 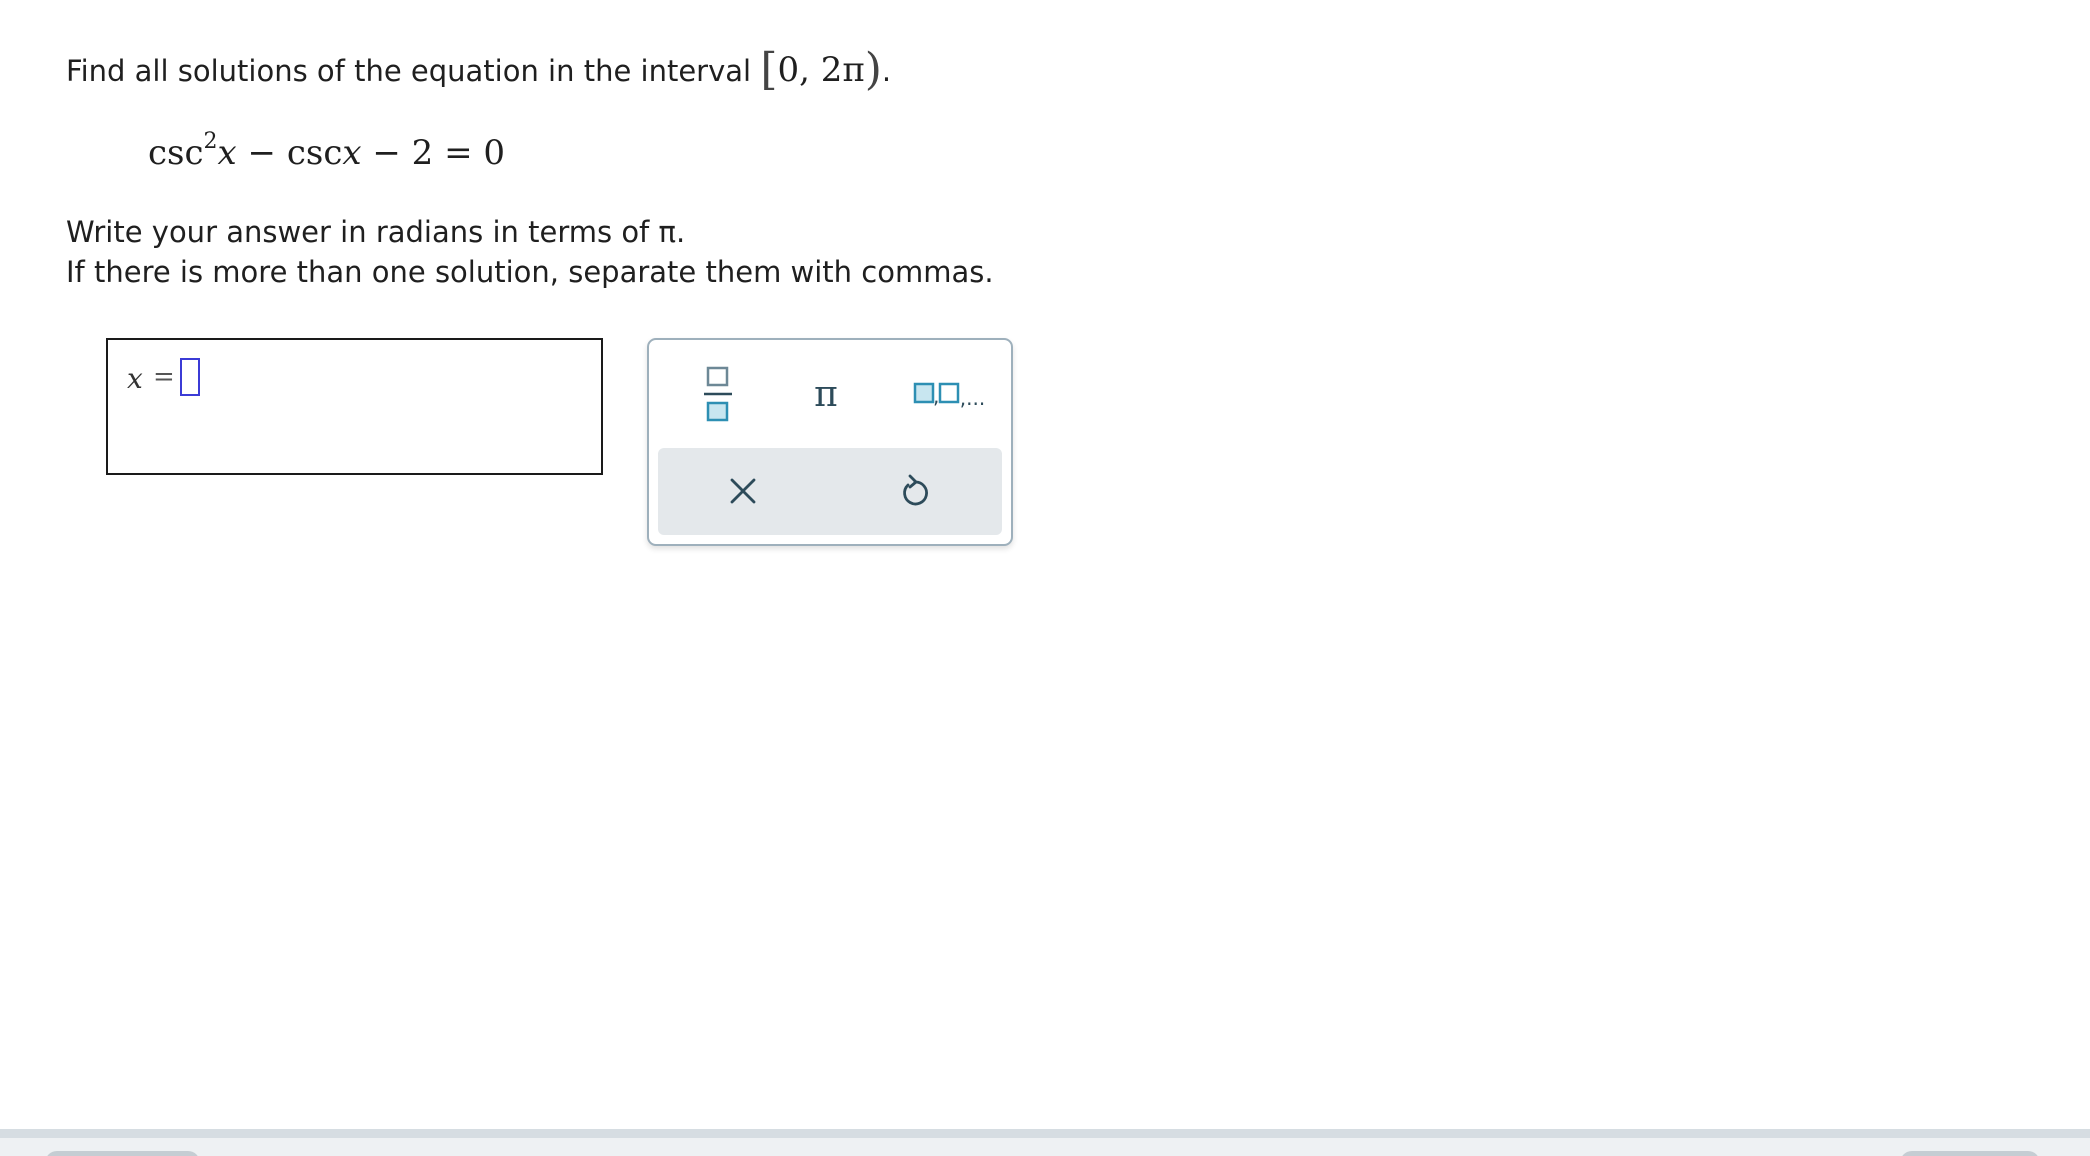 I want to click on equation: csc2x − cscx − 2 = 0, so click(x=326, y=153).